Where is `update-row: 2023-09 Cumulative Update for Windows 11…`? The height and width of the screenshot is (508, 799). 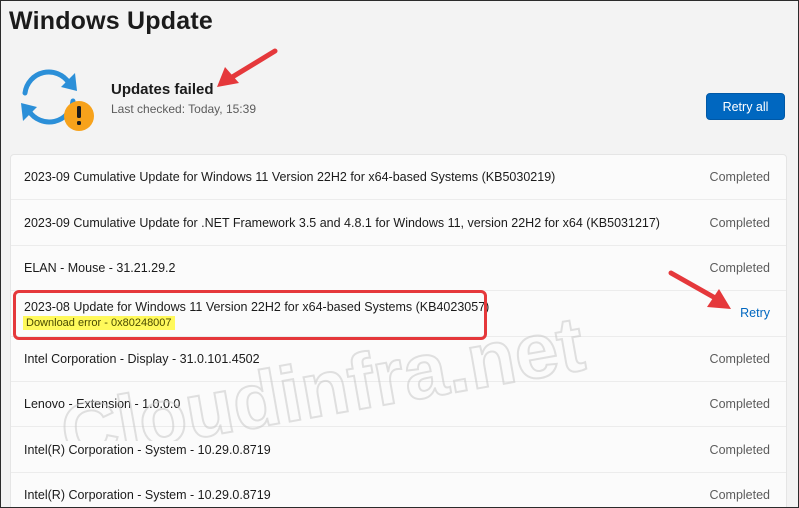
update-row: 2023-09 Cumulative Update for Windows 11… is located at coordinates (398, 178).